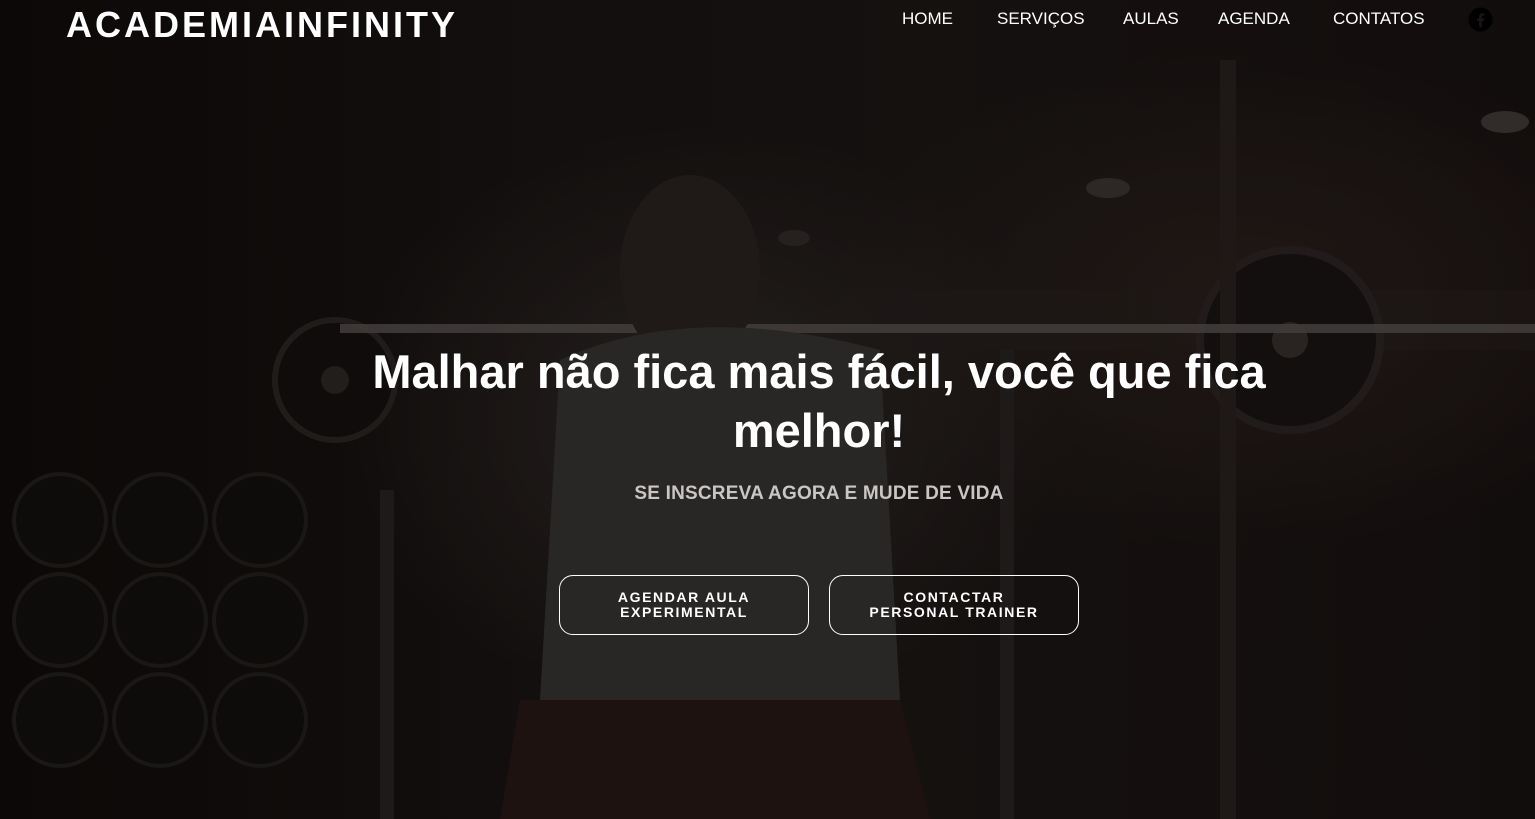 This screenshot has height=819, width=1535. What do you see at coordinates (1151, 19) in the screenshot?
I see `nav-item-aulas: AULAS` at bounding box center [1151, 19].